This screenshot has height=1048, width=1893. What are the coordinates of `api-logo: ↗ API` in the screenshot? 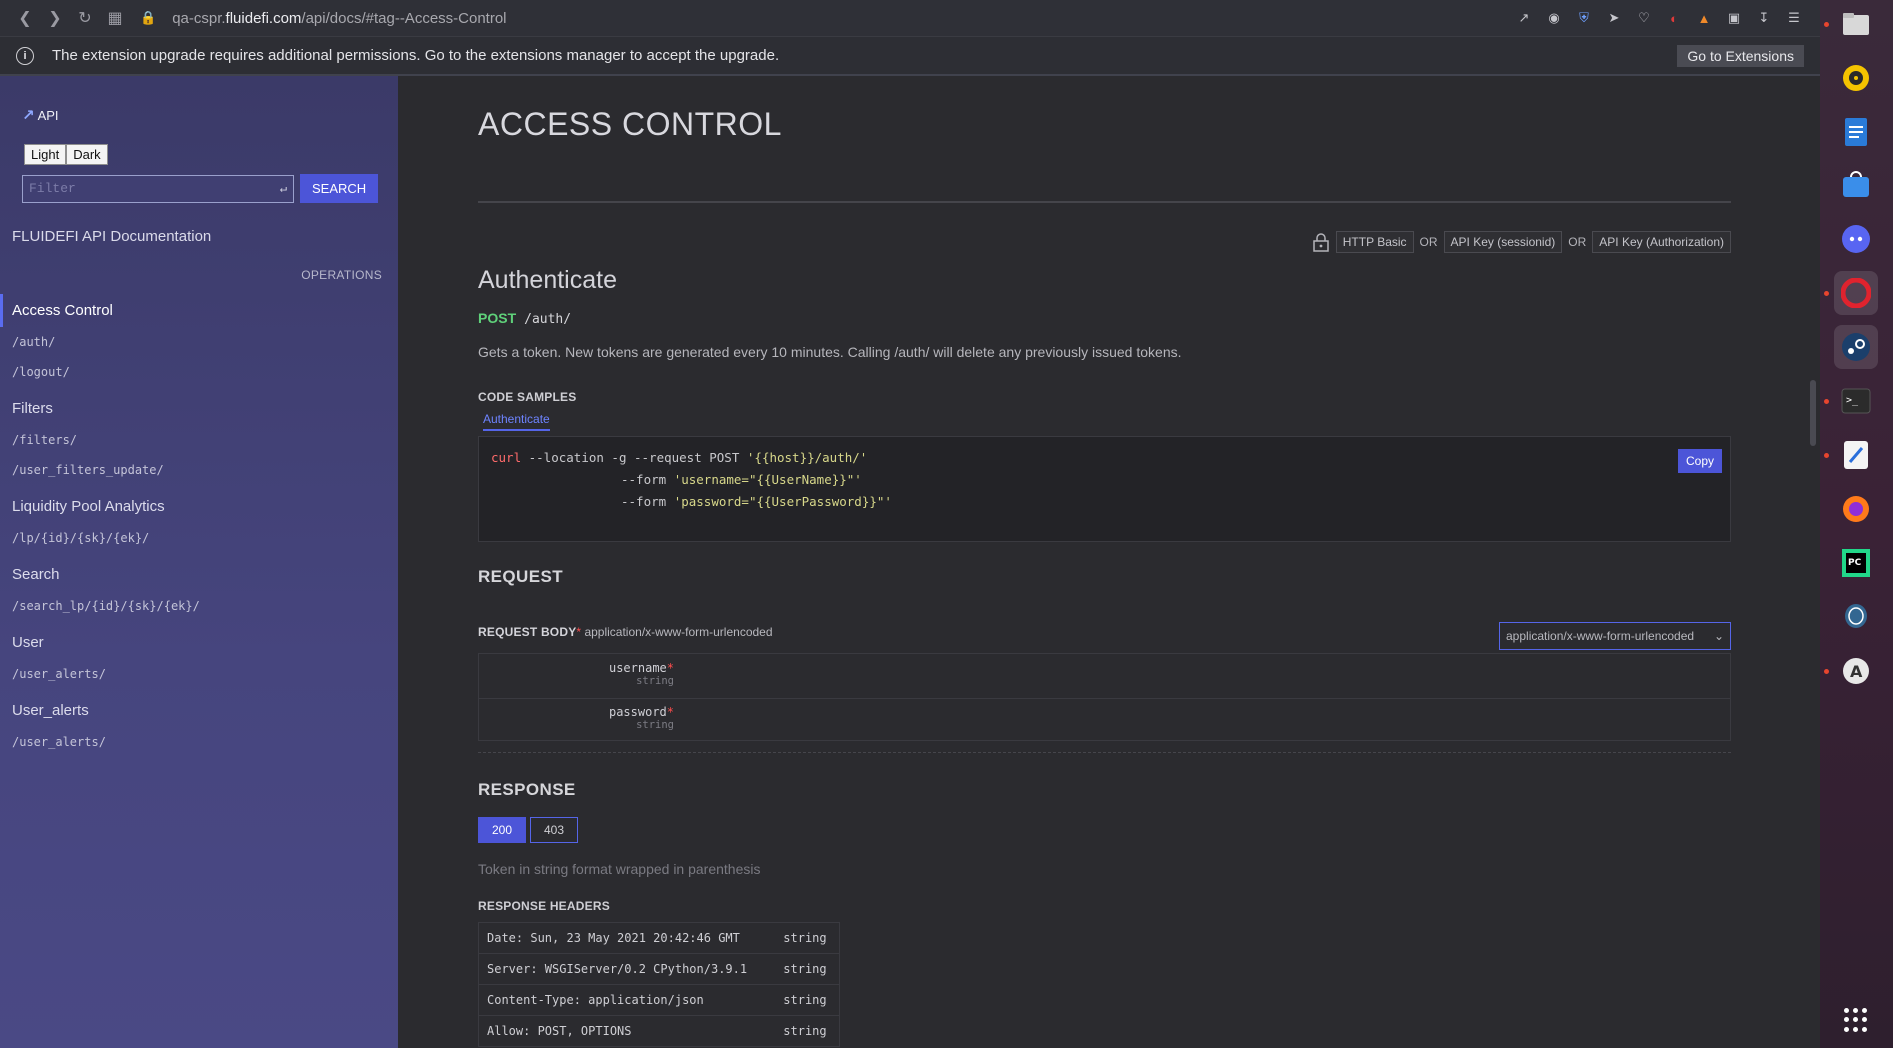 It's located at (40, 115).